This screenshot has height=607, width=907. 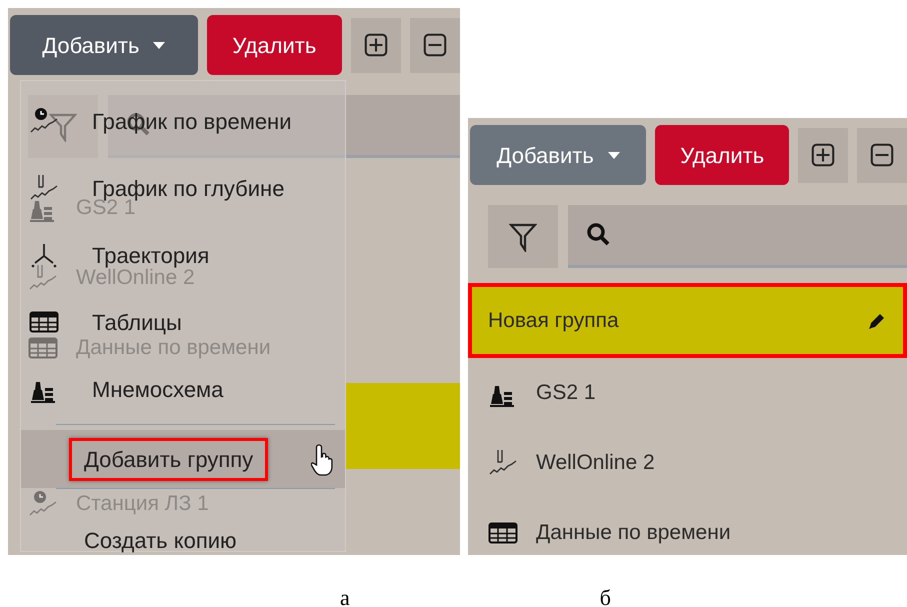 I want to click on tree-row: GS2 1, so click(x=687, y=393).